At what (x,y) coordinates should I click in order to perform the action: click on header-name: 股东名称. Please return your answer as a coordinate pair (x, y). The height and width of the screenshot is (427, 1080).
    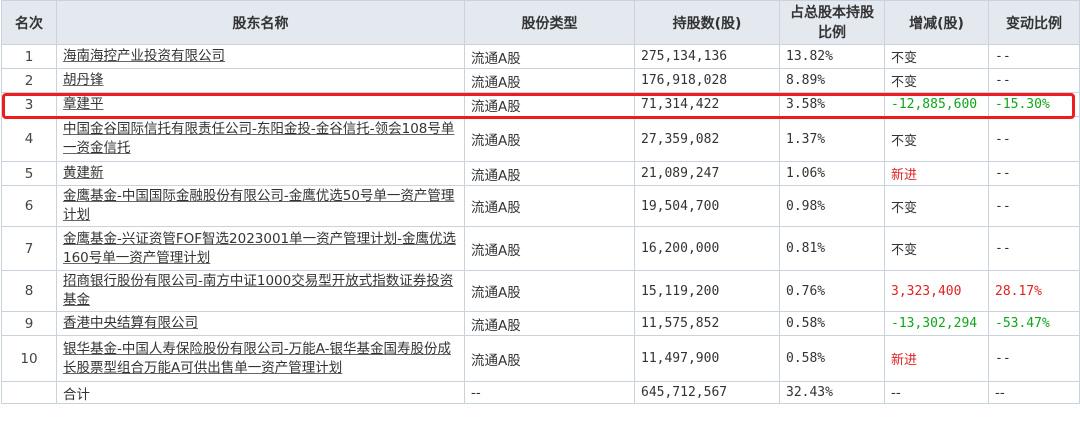
    Looking at the image, I should click on (260, 22).